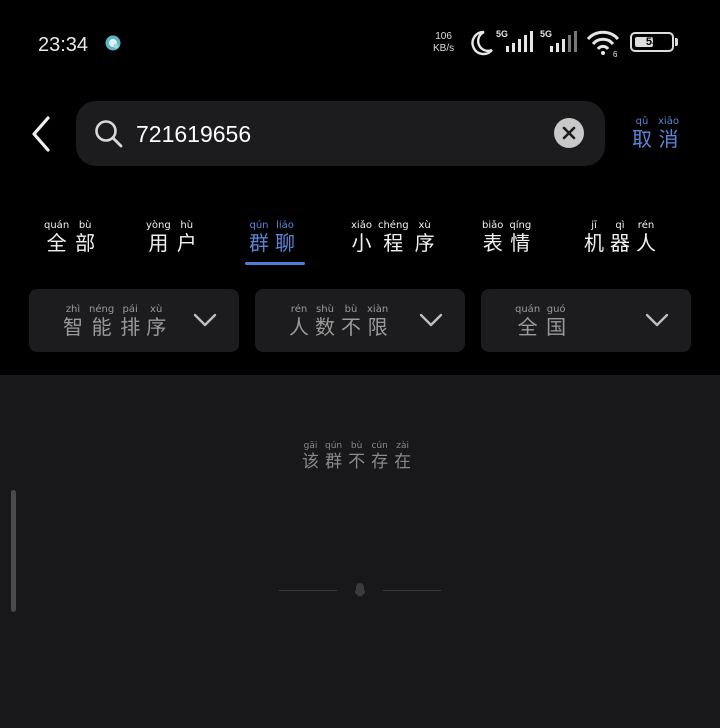  Describe the element at coordinates (586, 320) in the screenshot. I see `region-filter: quán 全 guó 国` at that location.